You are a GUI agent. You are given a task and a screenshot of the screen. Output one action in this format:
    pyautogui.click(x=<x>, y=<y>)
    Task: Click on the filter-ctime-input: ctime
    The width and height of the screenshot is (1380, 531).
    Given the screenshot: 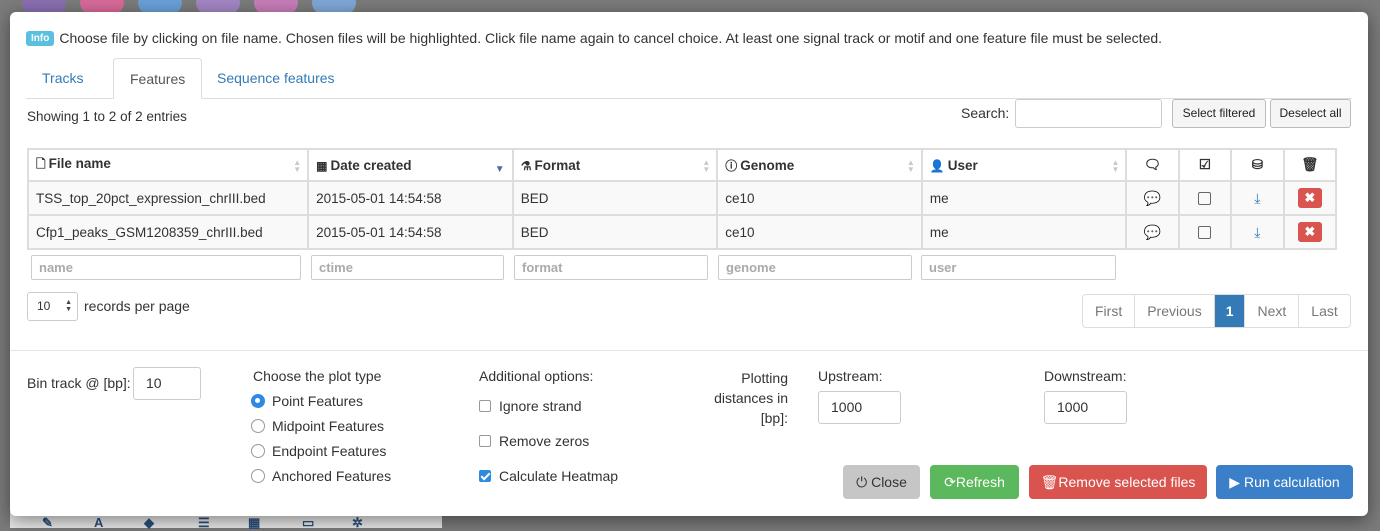 What is the action you would take?
    pyautogui.click(x=407, y=267)
    